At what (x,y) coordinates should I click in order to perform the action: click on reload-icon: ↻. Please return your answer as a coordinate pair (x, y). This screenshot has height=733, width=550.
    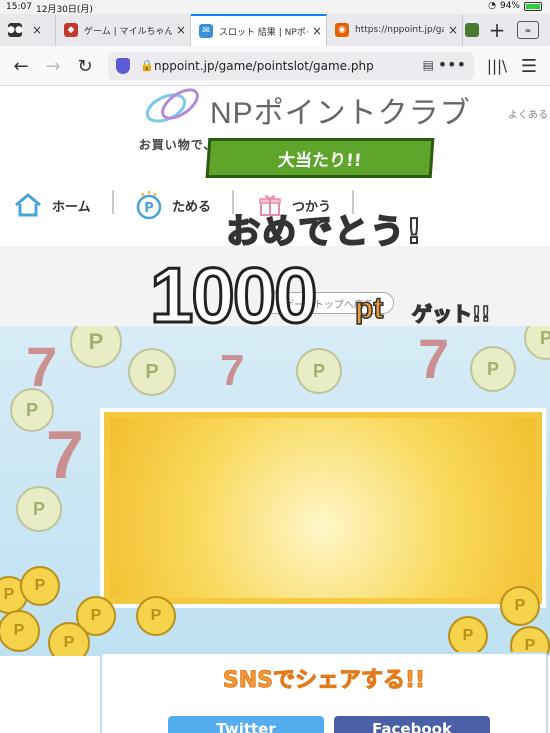
    Looking at the image, I should click on (85, 66).